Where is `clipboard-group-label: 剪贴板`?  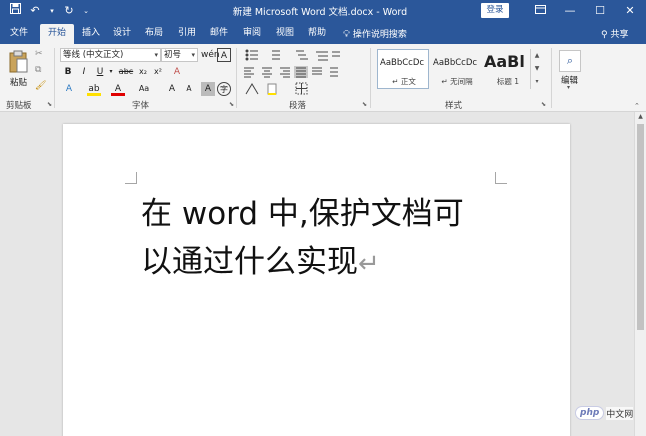 clipboard-group-label: 剪贴板 is located at coordinates (19, 106).